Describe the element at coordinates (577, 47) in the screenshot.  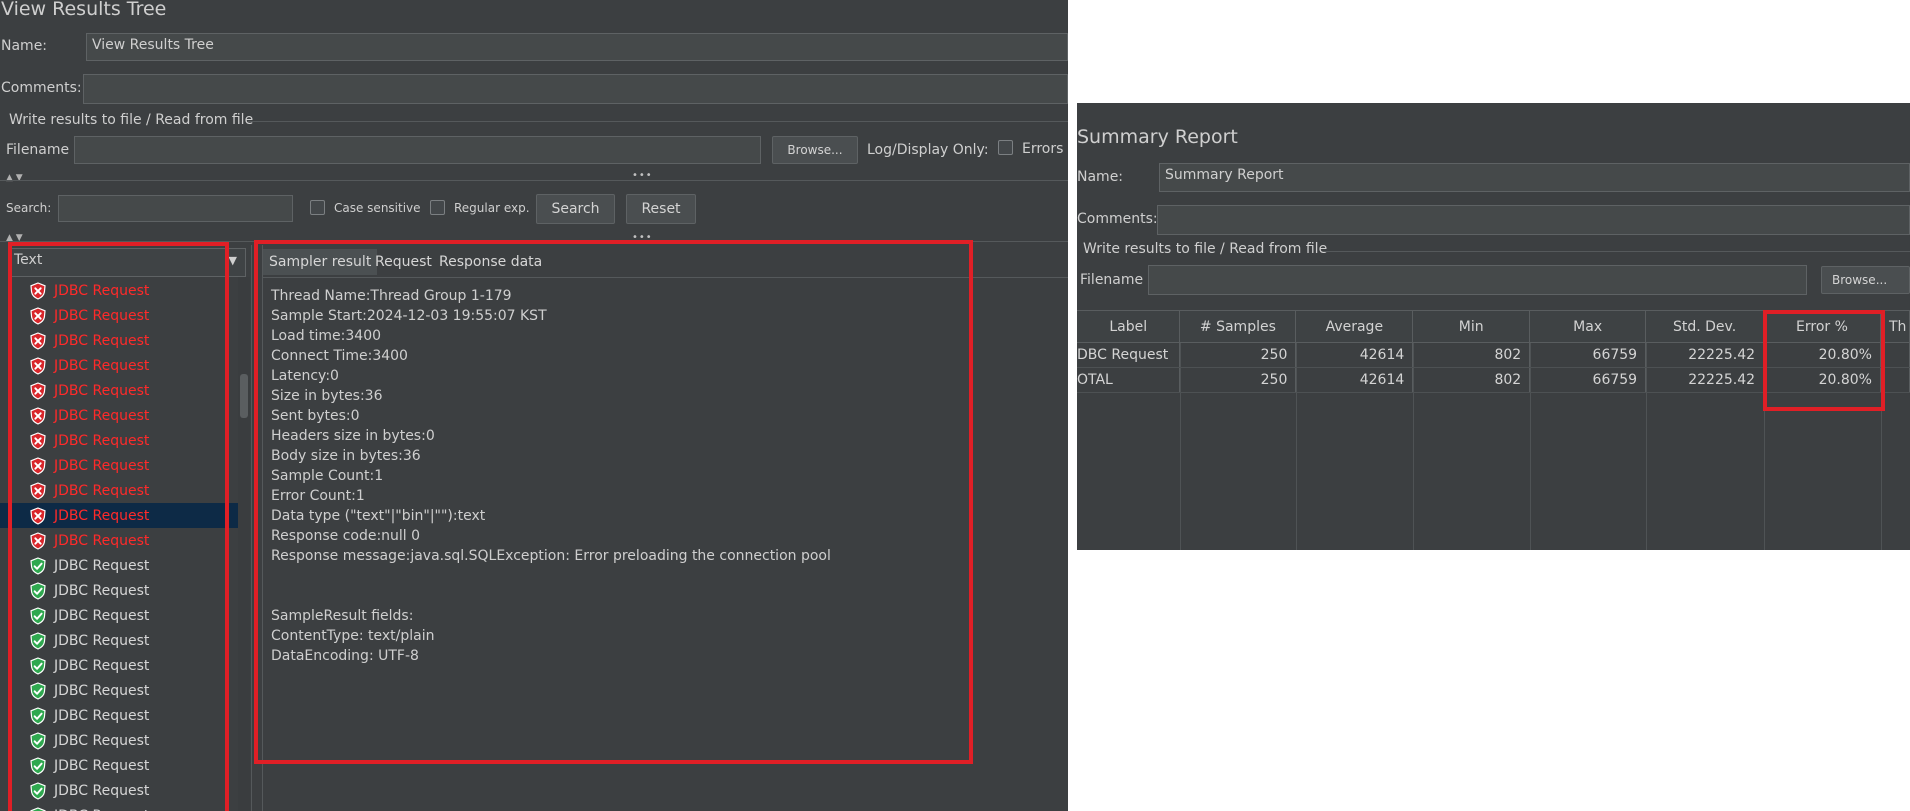
I see `name-field: View Results Tree` at that location.